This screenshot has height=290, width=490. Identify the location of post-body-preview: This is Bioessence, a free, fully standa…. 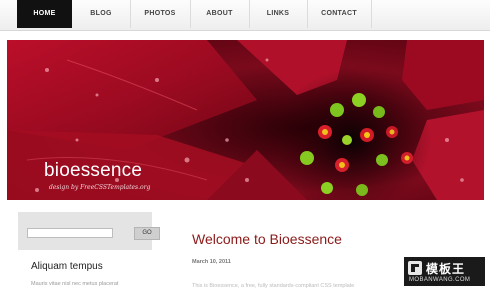
(273, 286).